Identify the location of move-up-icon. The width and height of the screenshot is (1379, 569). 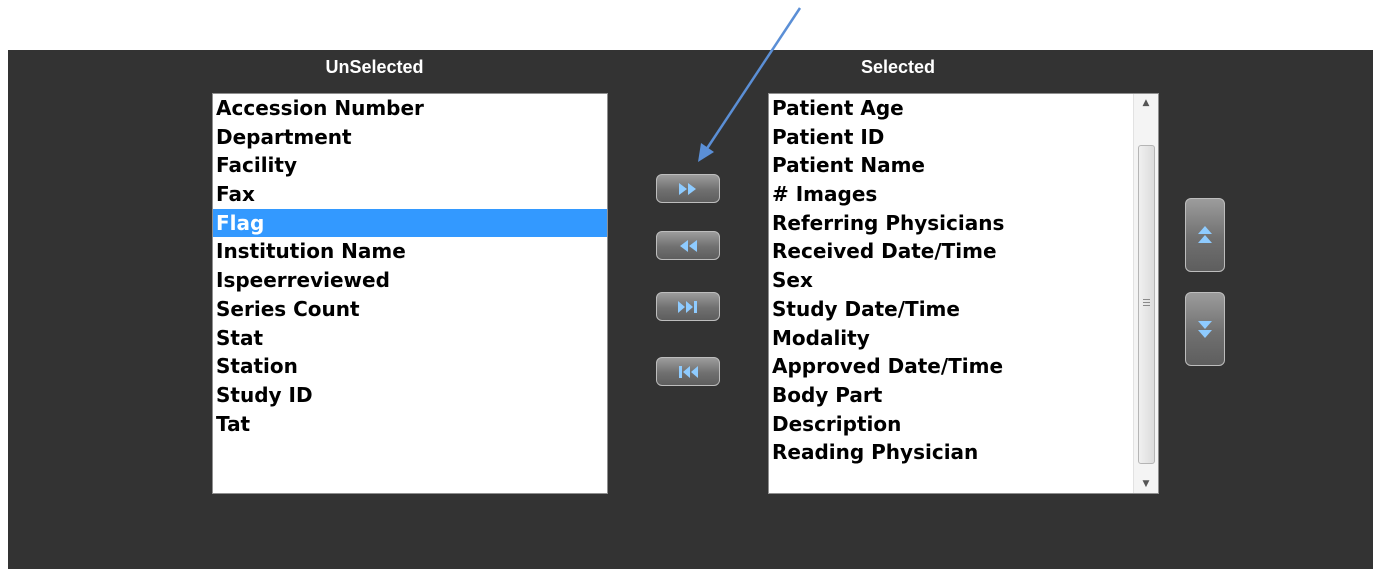
(1205, 234).